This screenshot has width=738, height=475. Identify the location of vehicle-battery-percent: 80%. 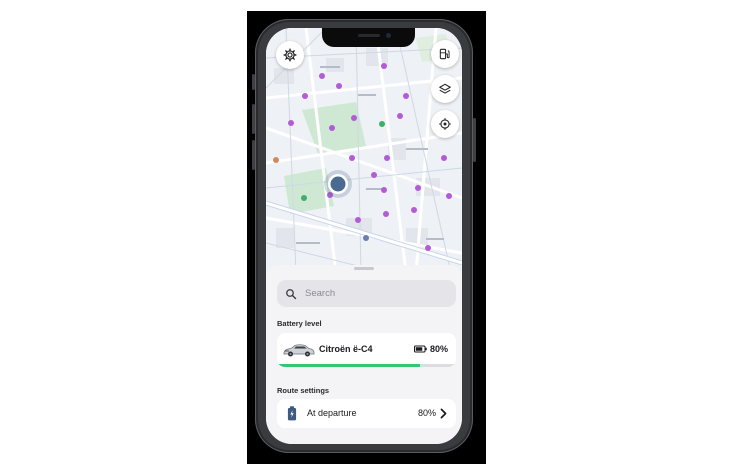
(438, 349).